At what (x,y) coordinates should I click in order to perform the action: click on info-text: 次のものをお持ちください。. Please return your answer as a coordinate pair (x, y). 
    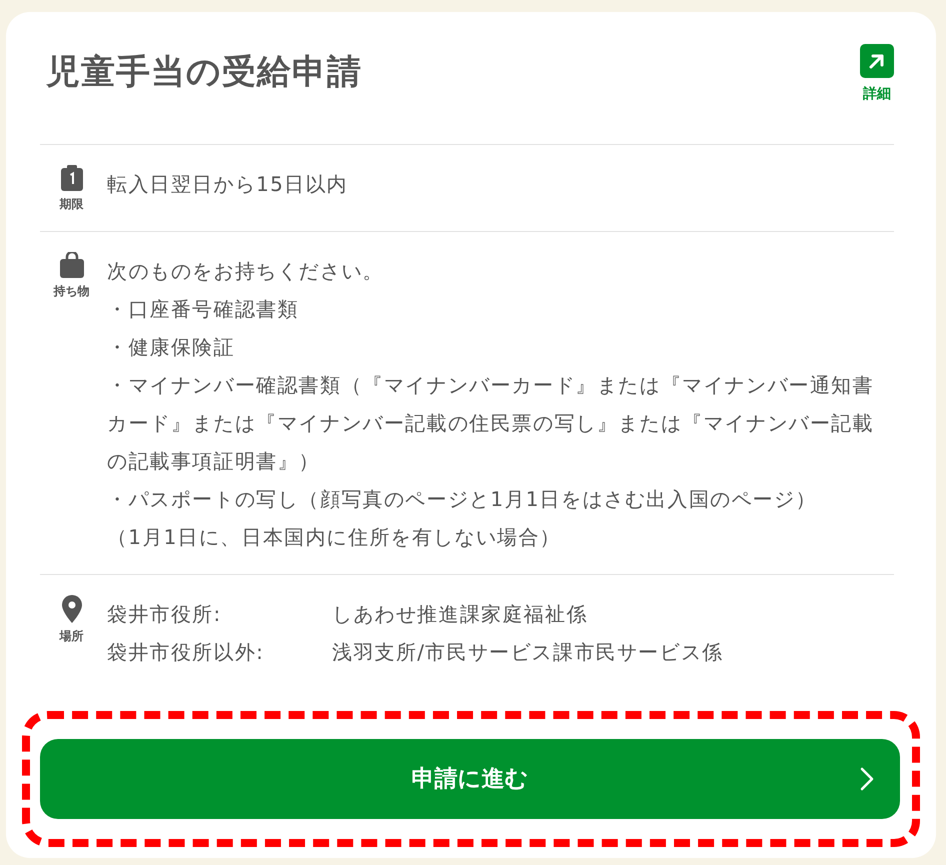
    Looking at the image, I should click on (246, 271).